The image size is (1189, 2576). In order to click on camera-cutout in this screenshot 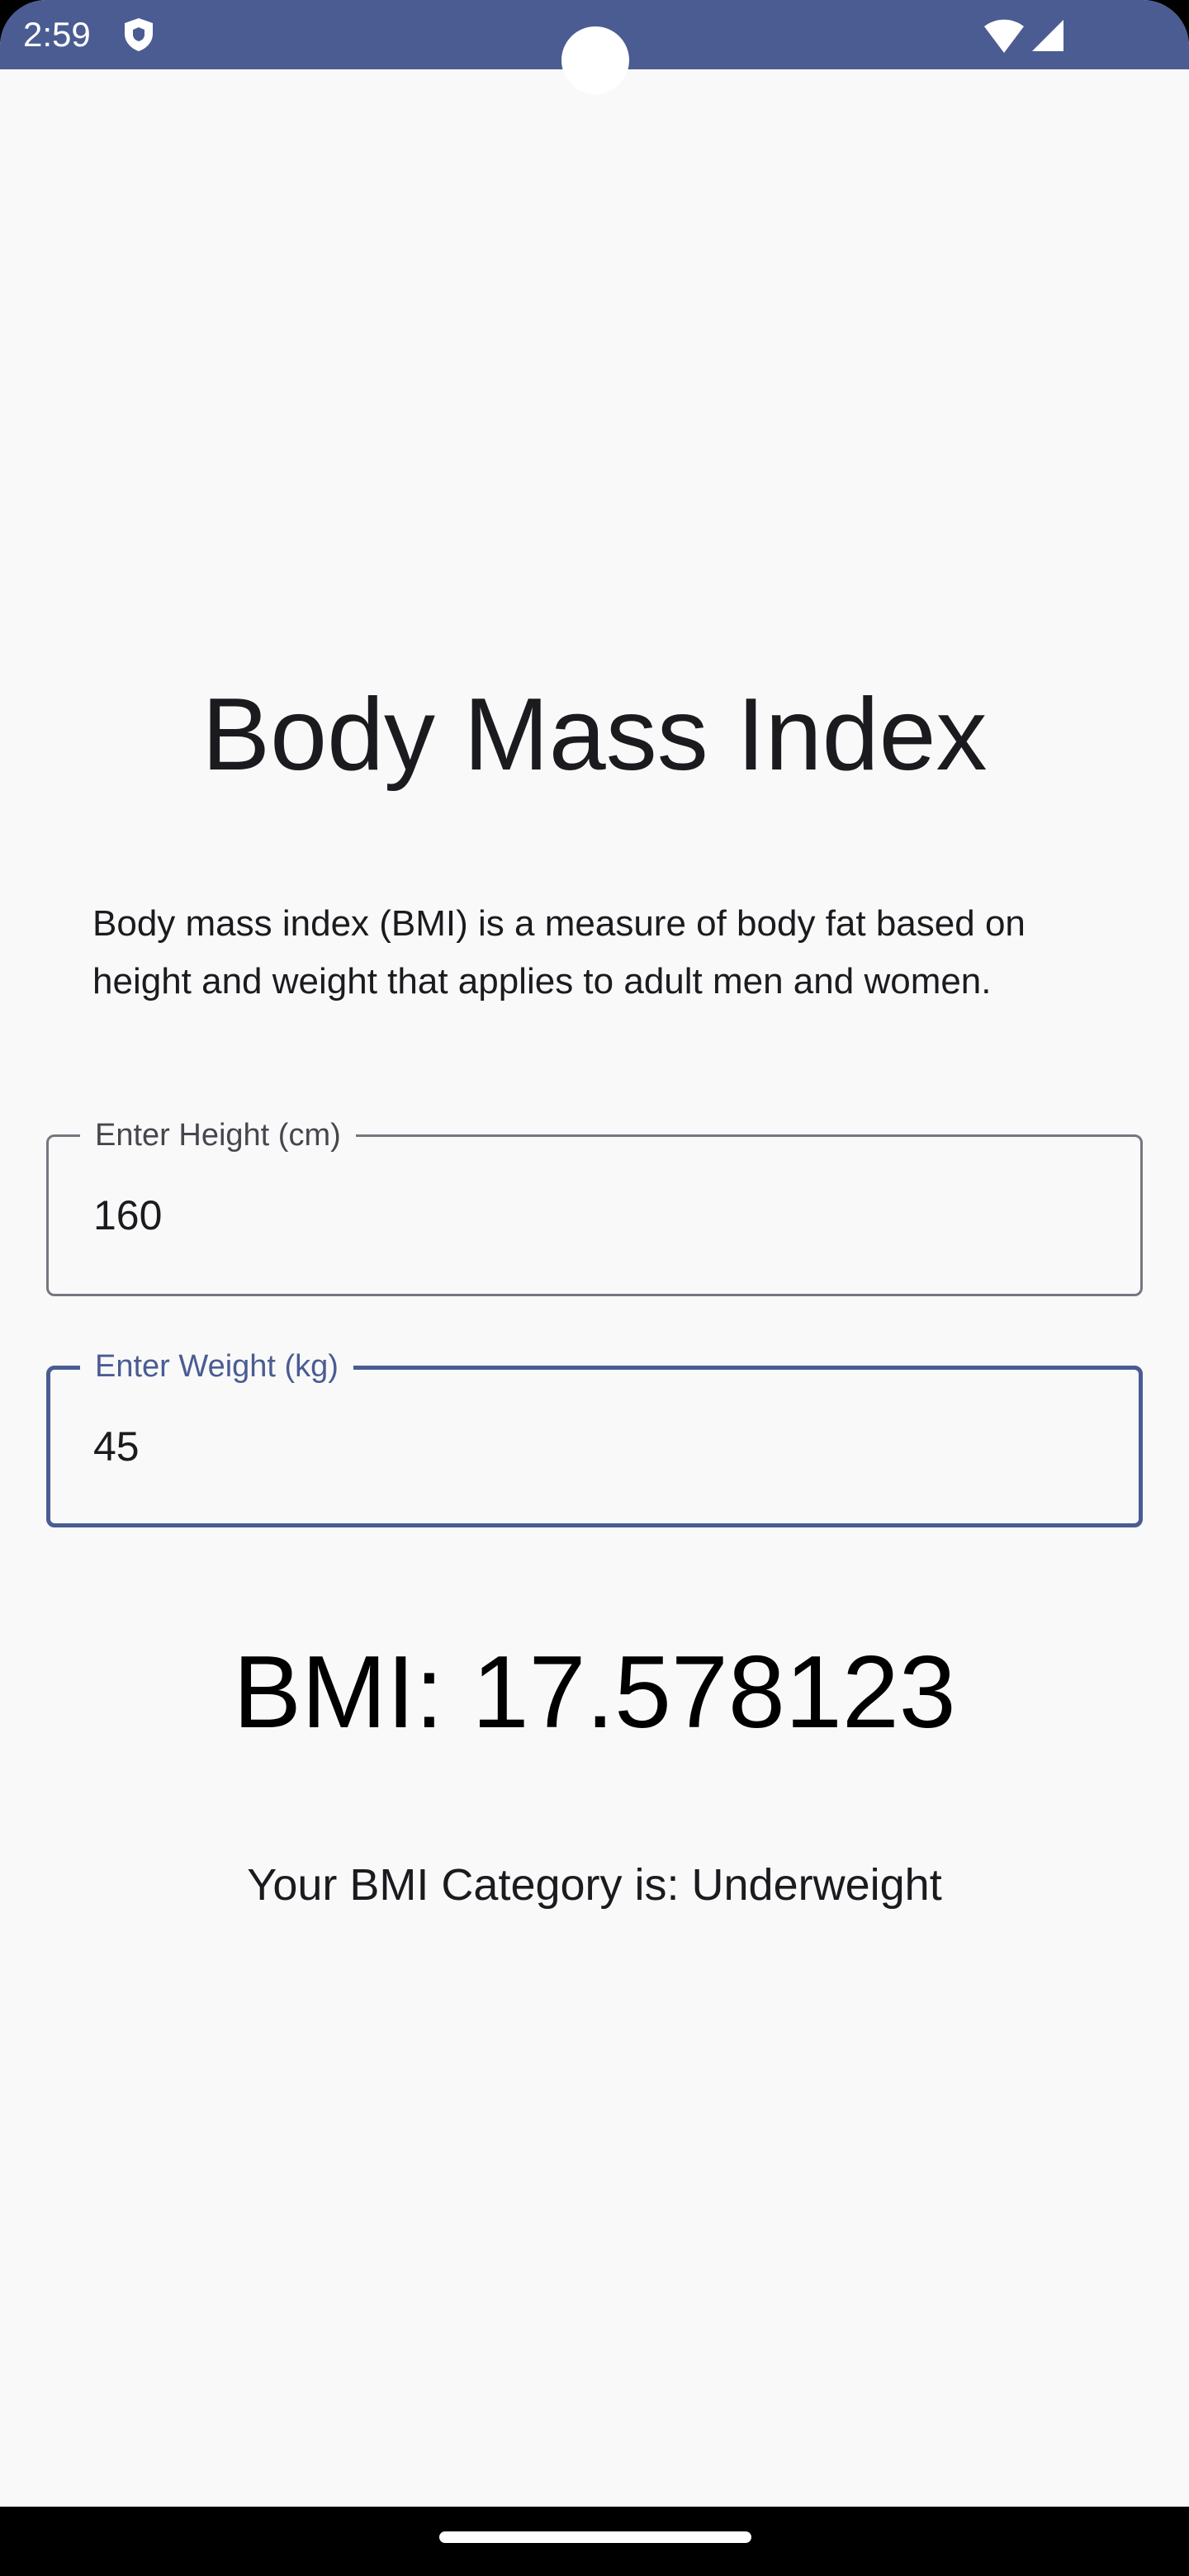, I will do `click(595, 60)`.